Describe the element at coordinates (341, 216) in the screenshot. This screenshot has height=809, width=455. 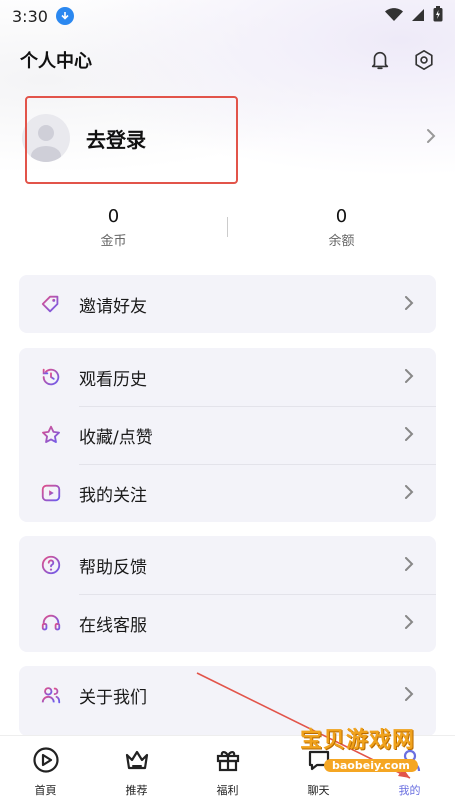
I see `balance-value: 0` at that location.